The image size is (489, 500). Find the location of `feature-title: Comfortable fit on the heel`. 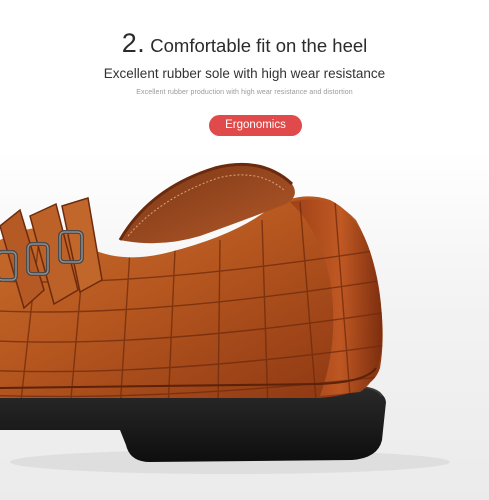

feature-title: Comfortable fit on the heel is located at coordinates (259, 45).